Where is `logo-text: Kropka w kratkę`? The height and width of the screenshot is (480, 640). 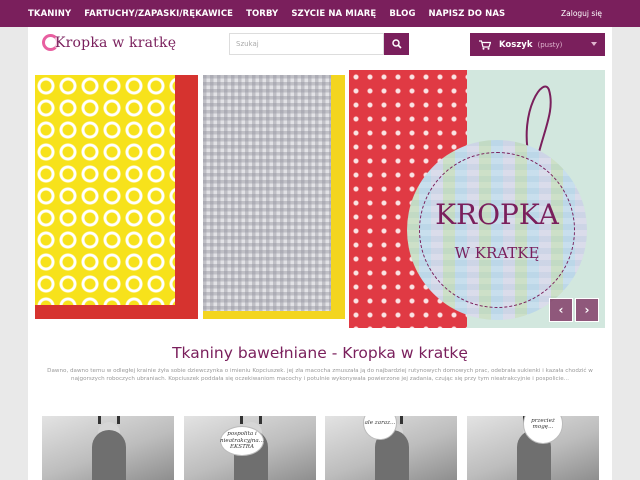 logo-text: Kropka w kratkę is located at coordinates (116, 42).